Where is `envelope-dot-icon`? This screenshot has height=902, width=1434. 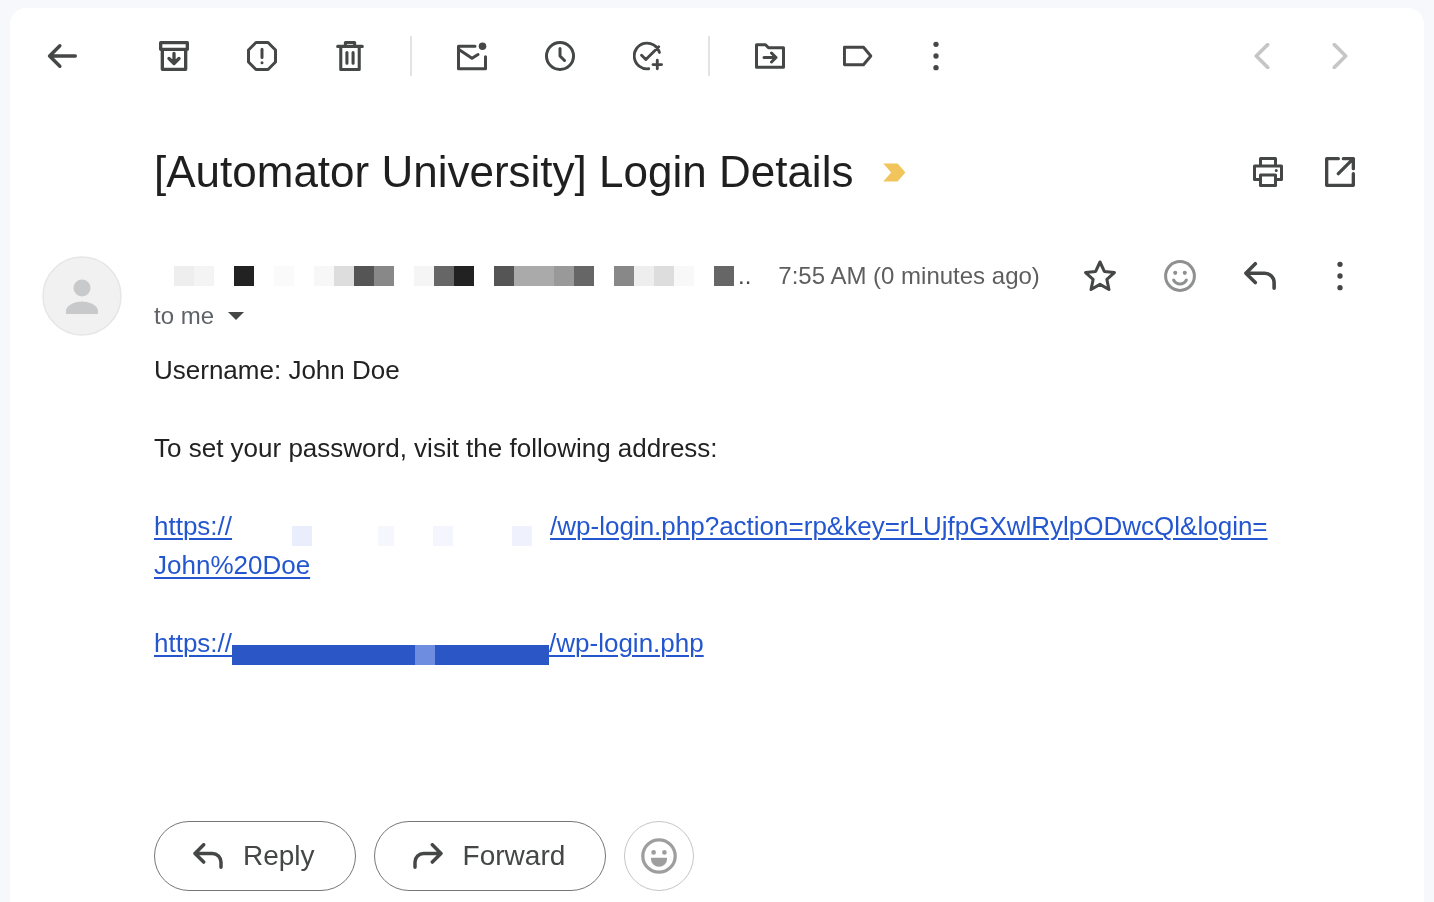 envelope-dot-icon is located at coordinates (472, 56).